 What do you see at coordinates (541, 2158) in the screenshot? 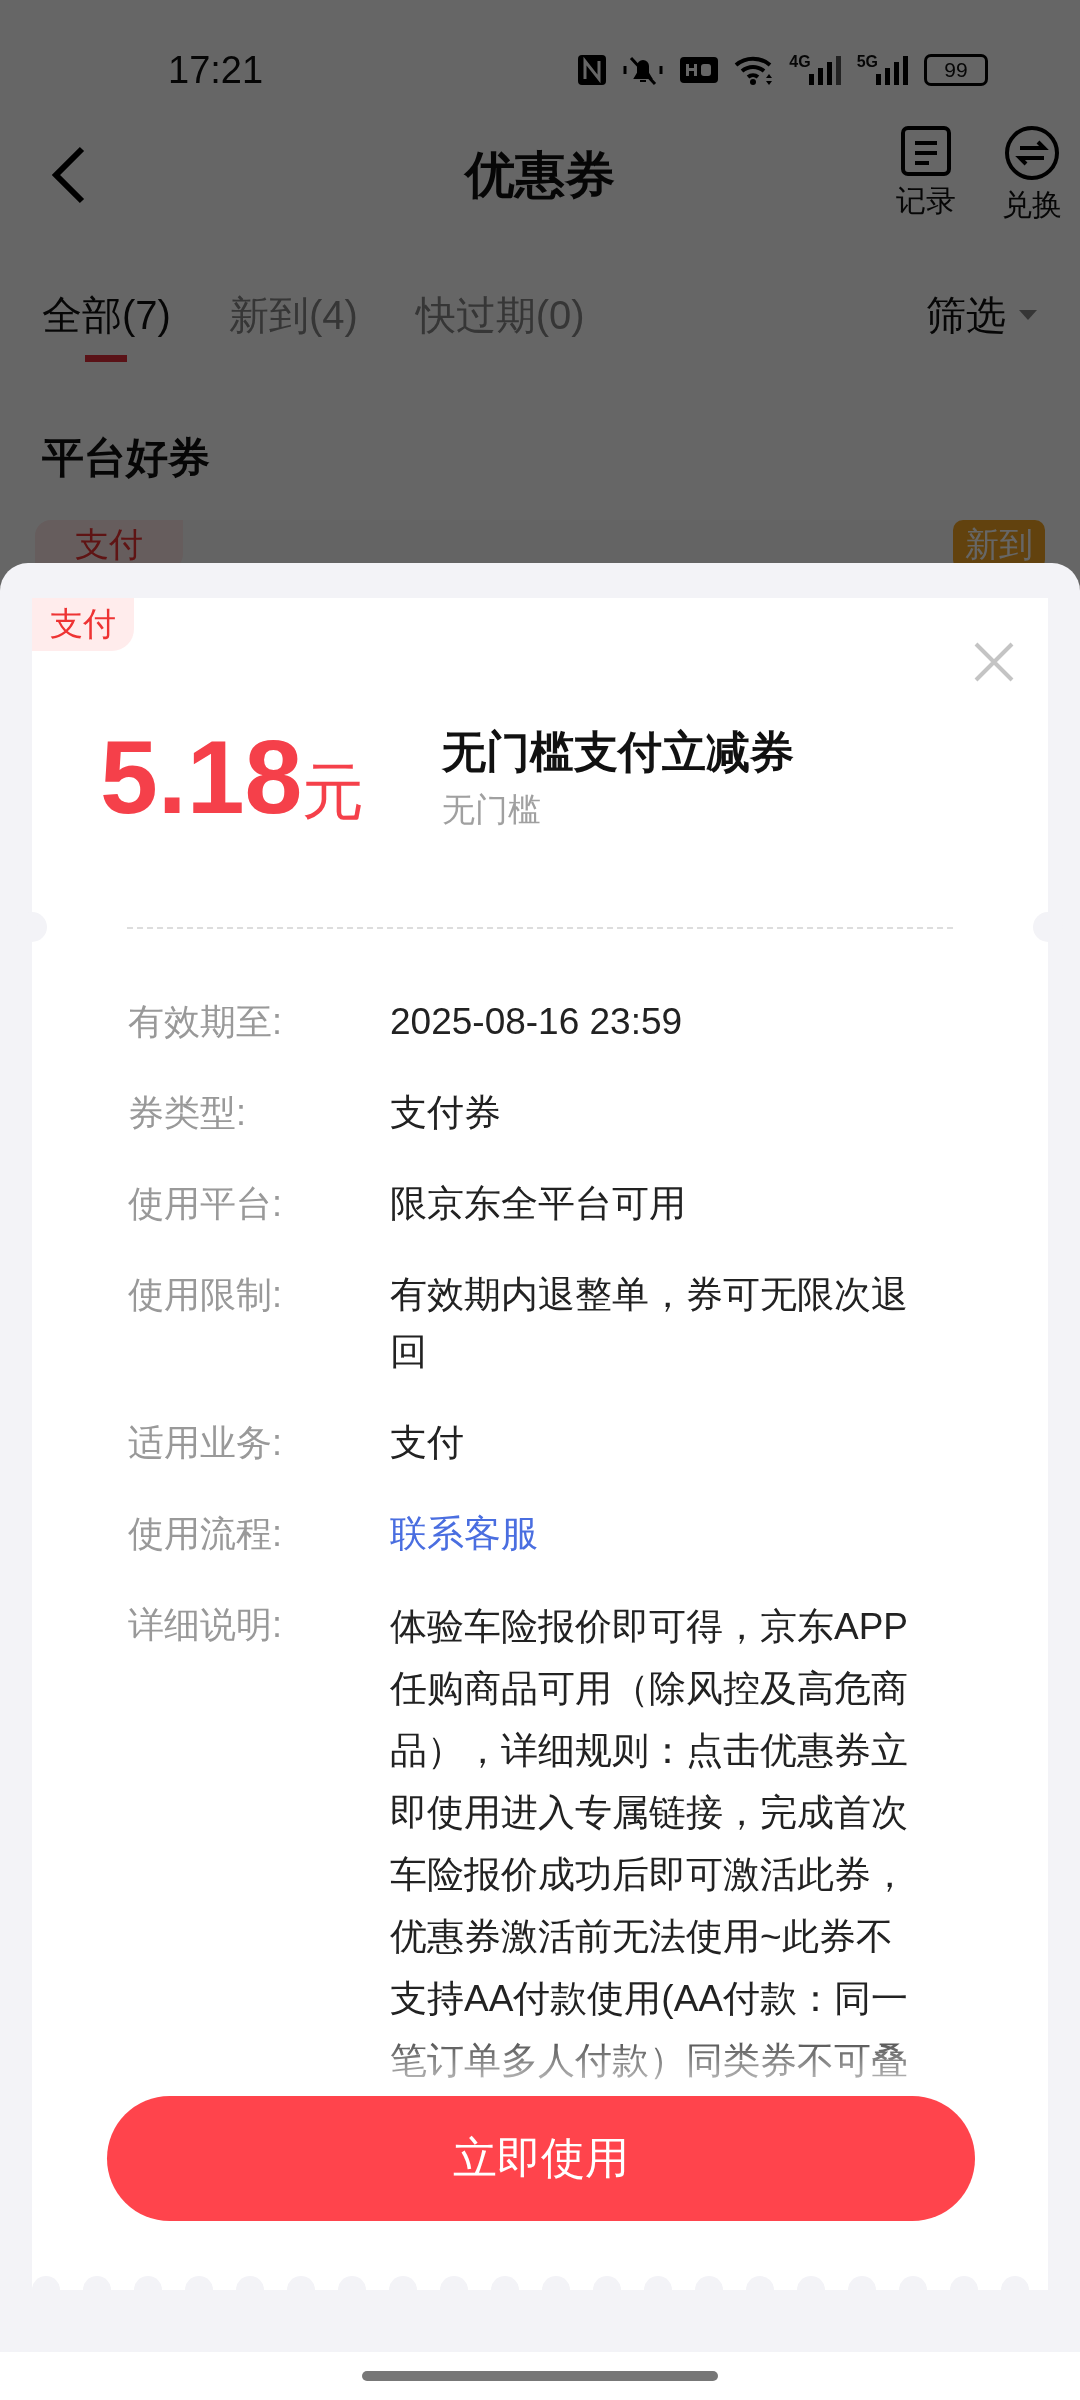
I see `use-now-button: 立即使用` at bounding box center [541, 2158].